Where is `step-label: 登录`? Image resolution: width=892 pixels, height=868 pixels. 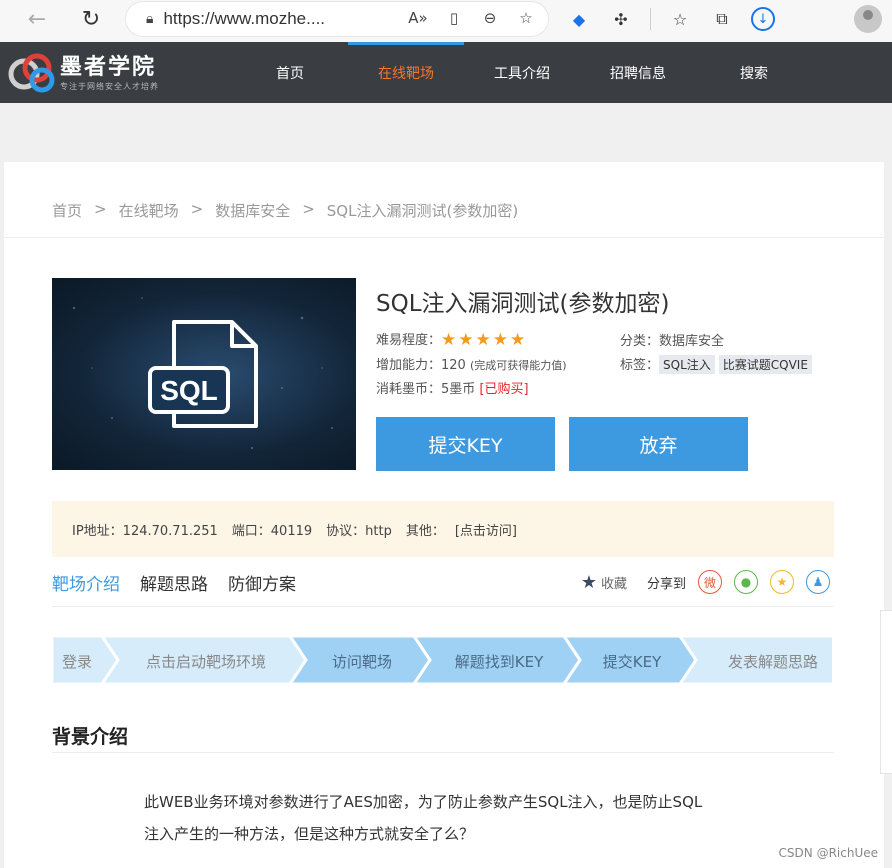 step-label: 登录 is located at coordinates (77, 662).